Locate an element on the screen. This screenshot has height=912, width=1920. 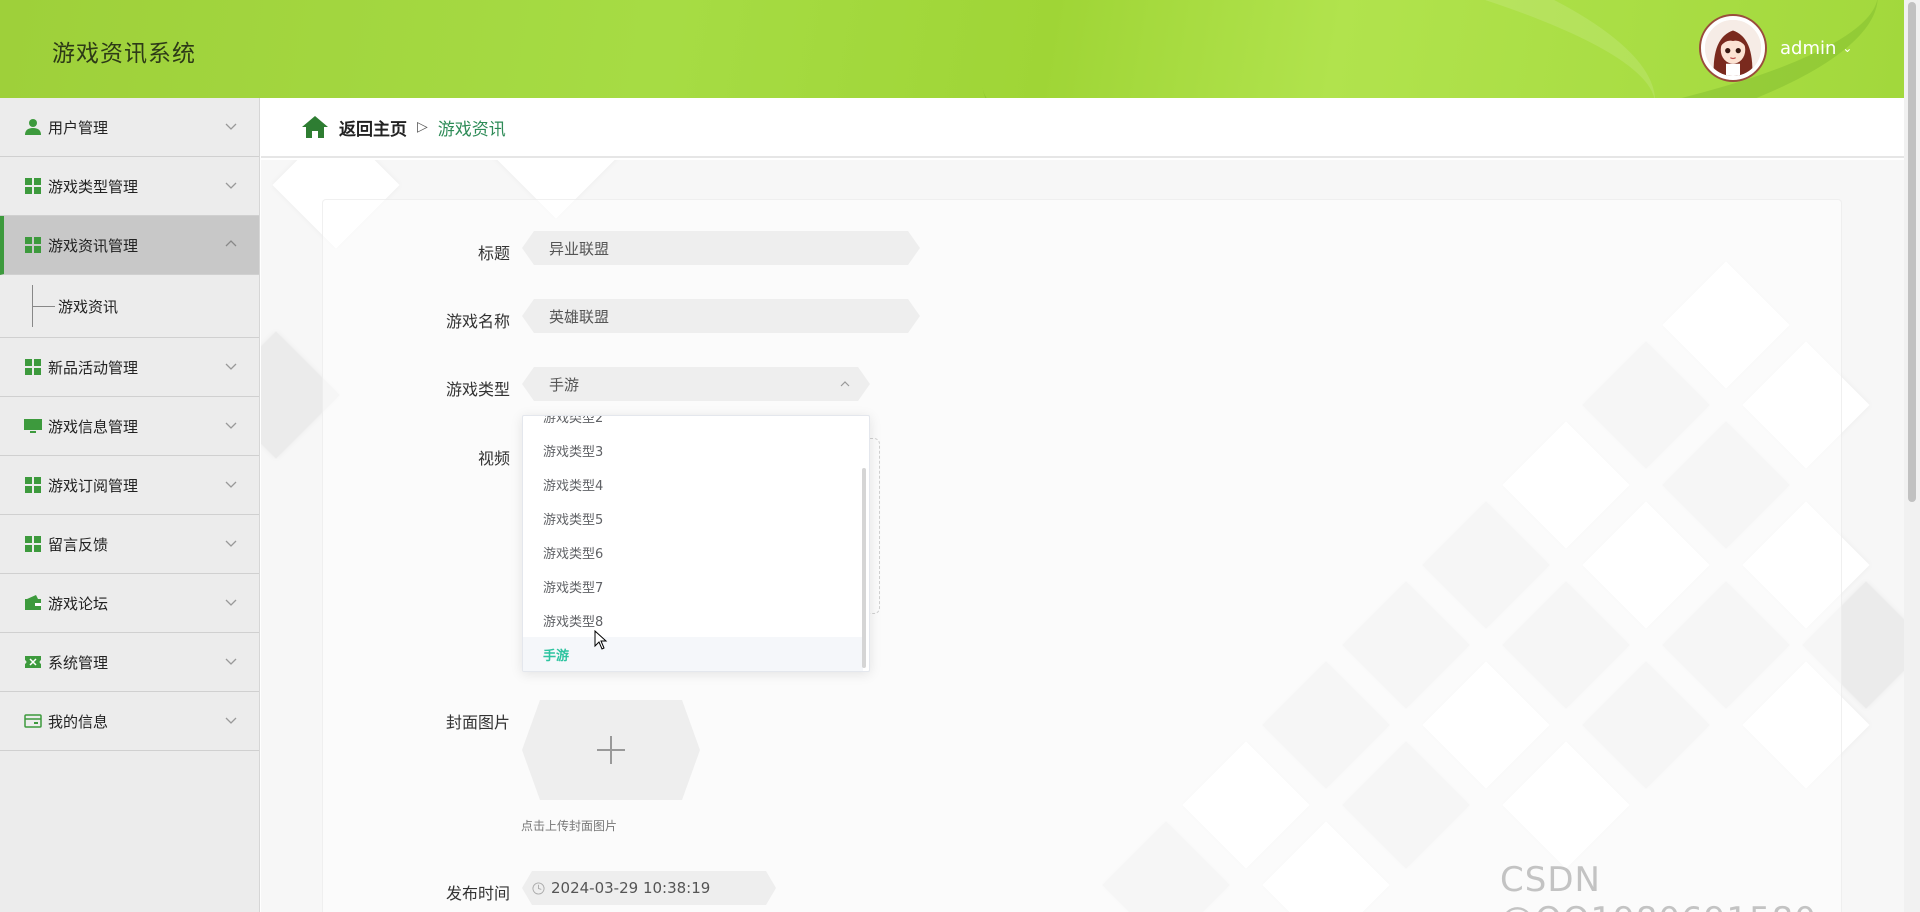
game-type-label: 游戏类型 is located at coordinates (477, 389).